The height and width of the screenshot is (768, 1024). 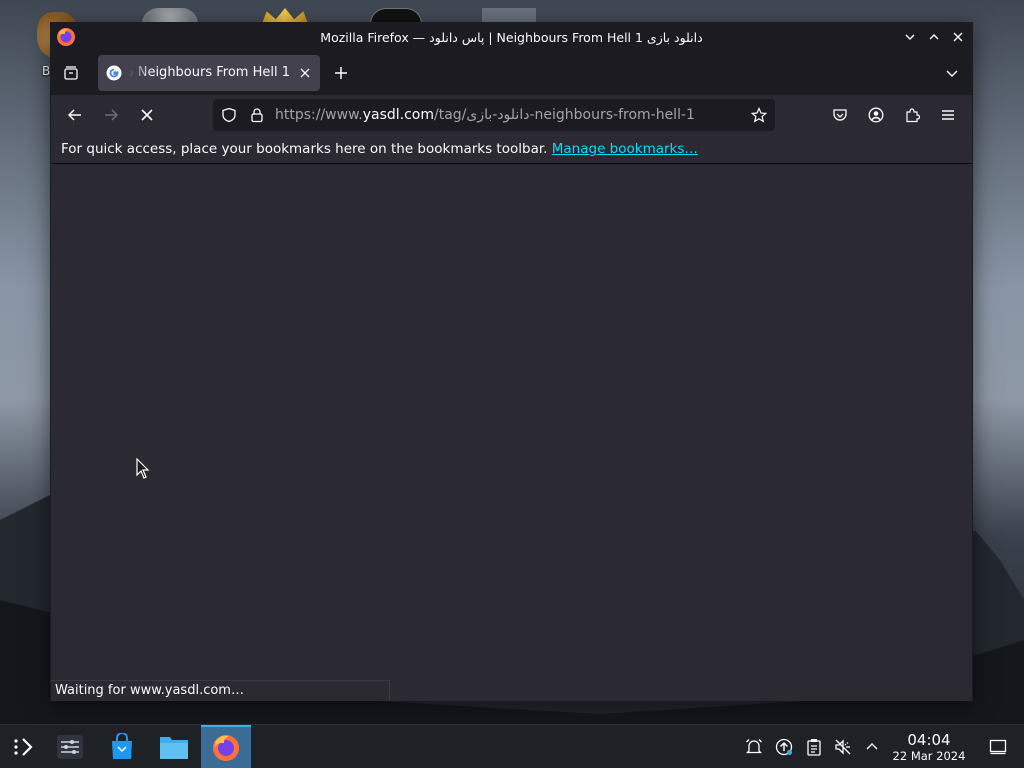 I want to click on alarm-bell-icon, so click(x=754, y=746).